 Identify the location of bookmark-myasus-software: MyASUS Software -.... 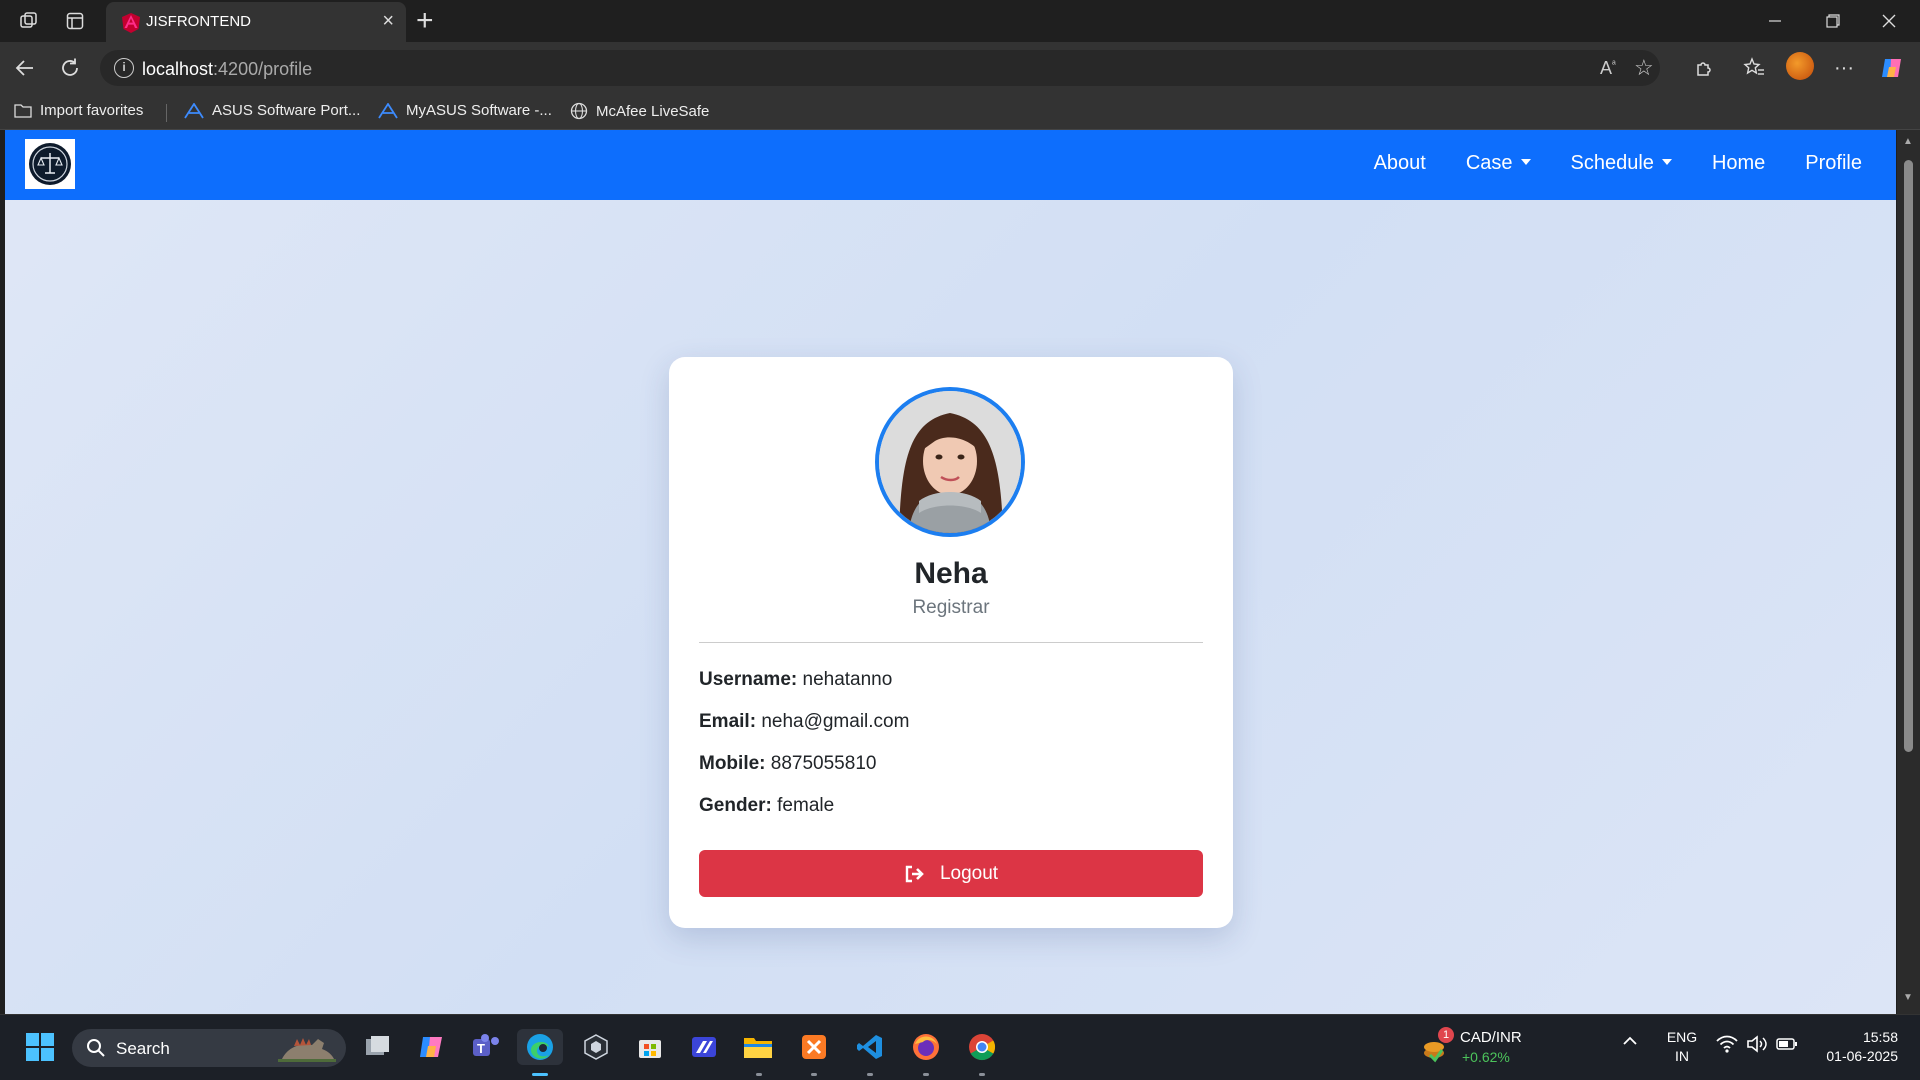
(465, 110).